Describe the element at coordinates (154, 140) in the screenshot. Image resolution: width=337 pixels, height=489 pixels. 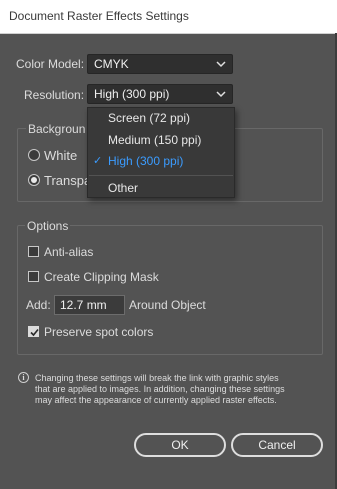
I see `menu-item-medium: Medium (150 ppi)` at that location.